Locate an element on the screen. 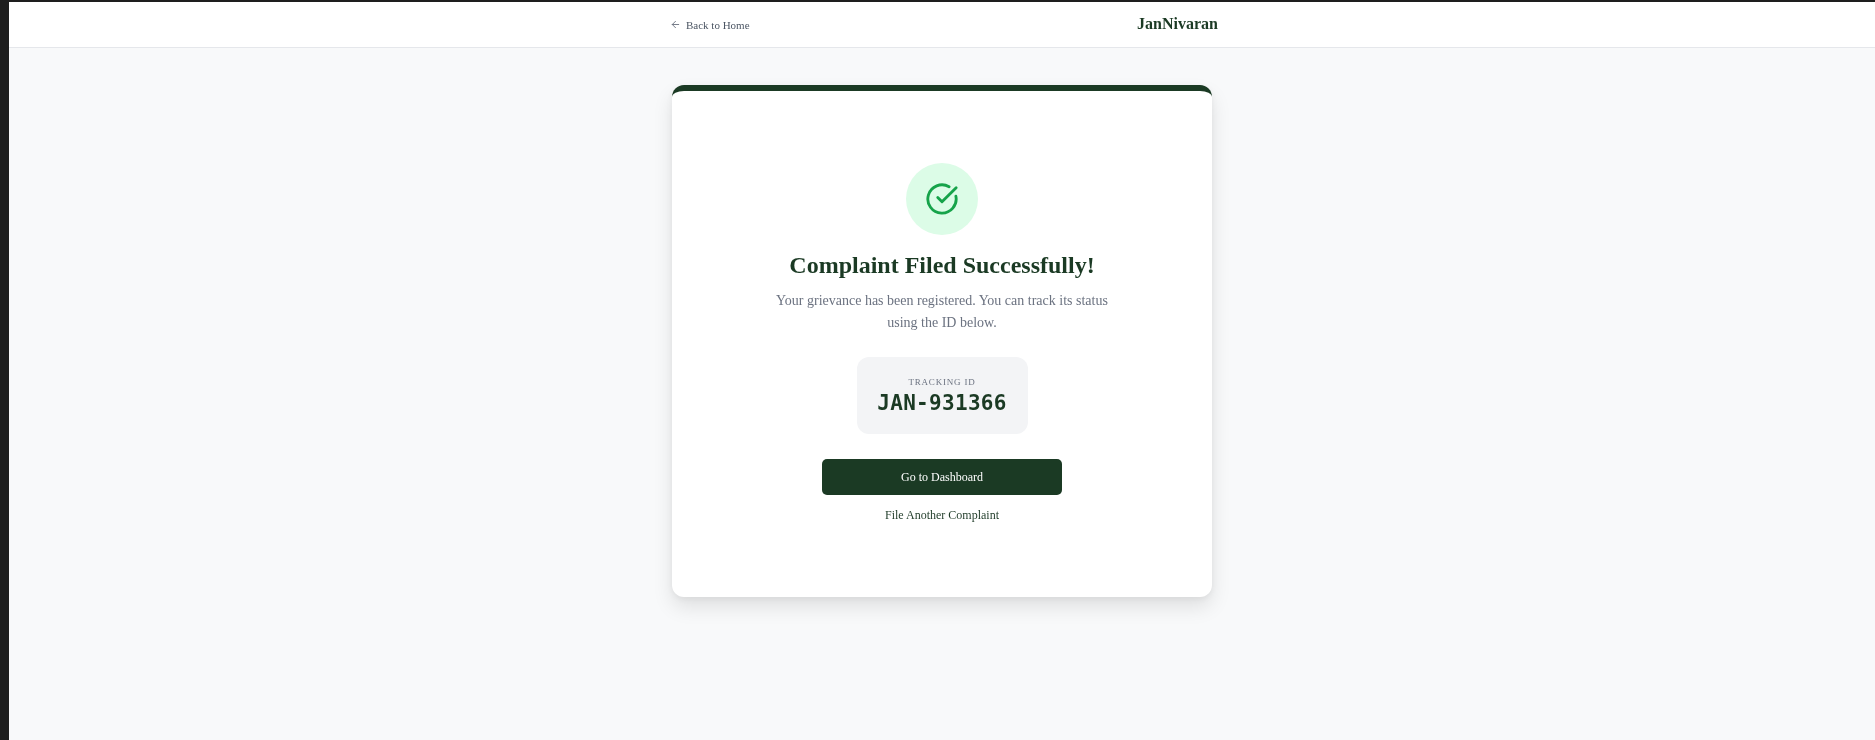 The width and height of the screenshot is (1875, 740). success-message: Your grievance has been registered. You can track its status using the ID below. is located at coordinates (942, 312).